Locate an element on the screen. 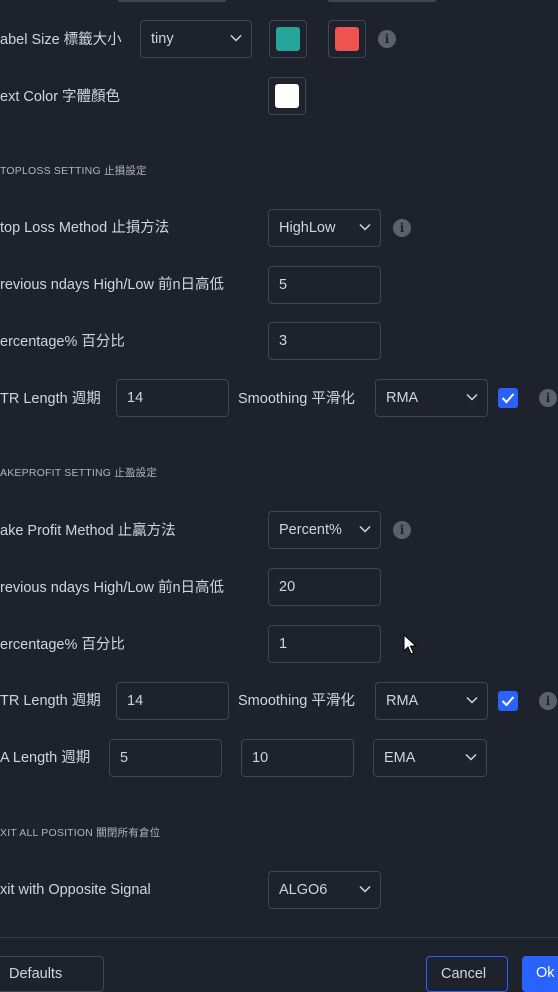 This screenshot has width=558, height=992. tp-percentage-input: 1 is located at coordinates (324, 644).